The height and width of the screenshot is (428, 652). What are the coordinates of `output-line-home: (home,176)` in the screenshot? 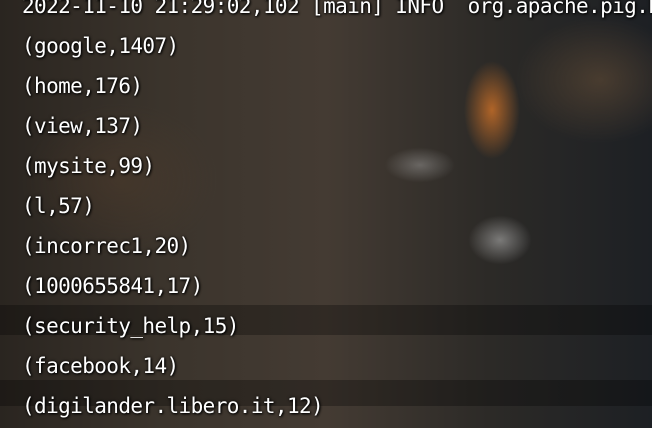 It's located at (82, 86).